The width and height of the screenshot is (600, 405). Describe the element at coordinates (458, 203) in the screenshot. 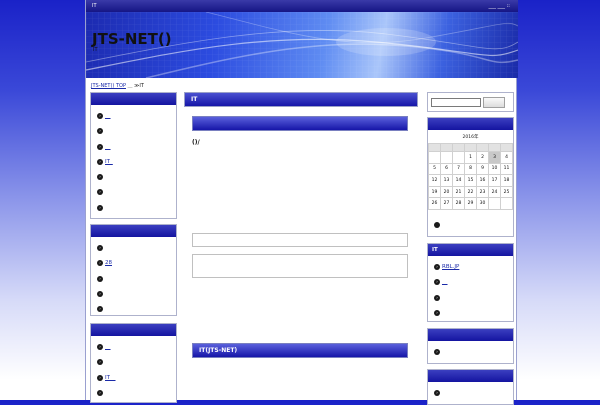

I see `calendar-day: 28` at that location.